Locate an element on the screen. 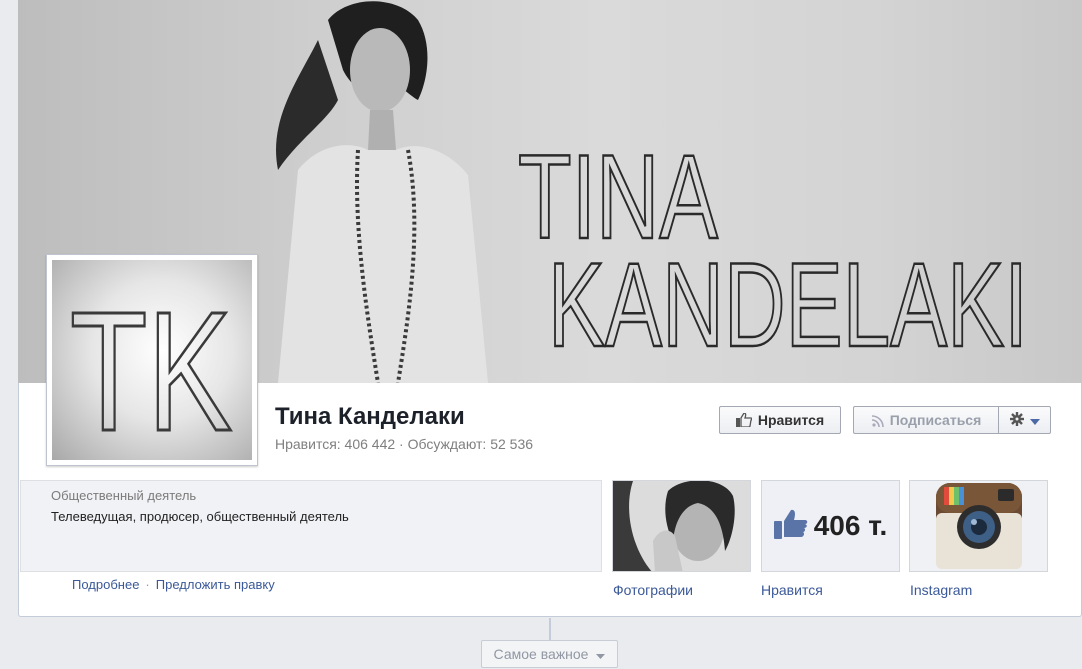  profile-picture: TK is located at coordinates (152, 361).